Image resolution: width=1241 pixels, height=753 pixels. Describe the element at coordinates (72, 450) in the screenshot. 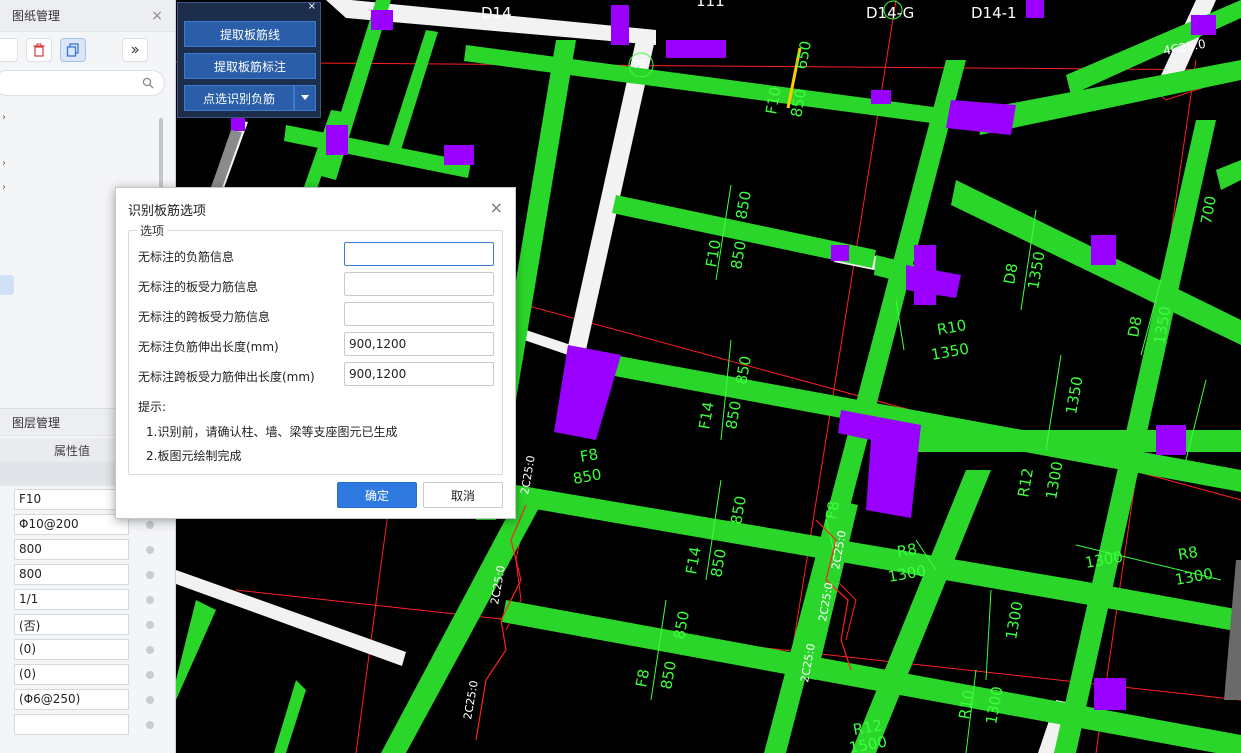

I see `property-value-column: 属性值` at that location.